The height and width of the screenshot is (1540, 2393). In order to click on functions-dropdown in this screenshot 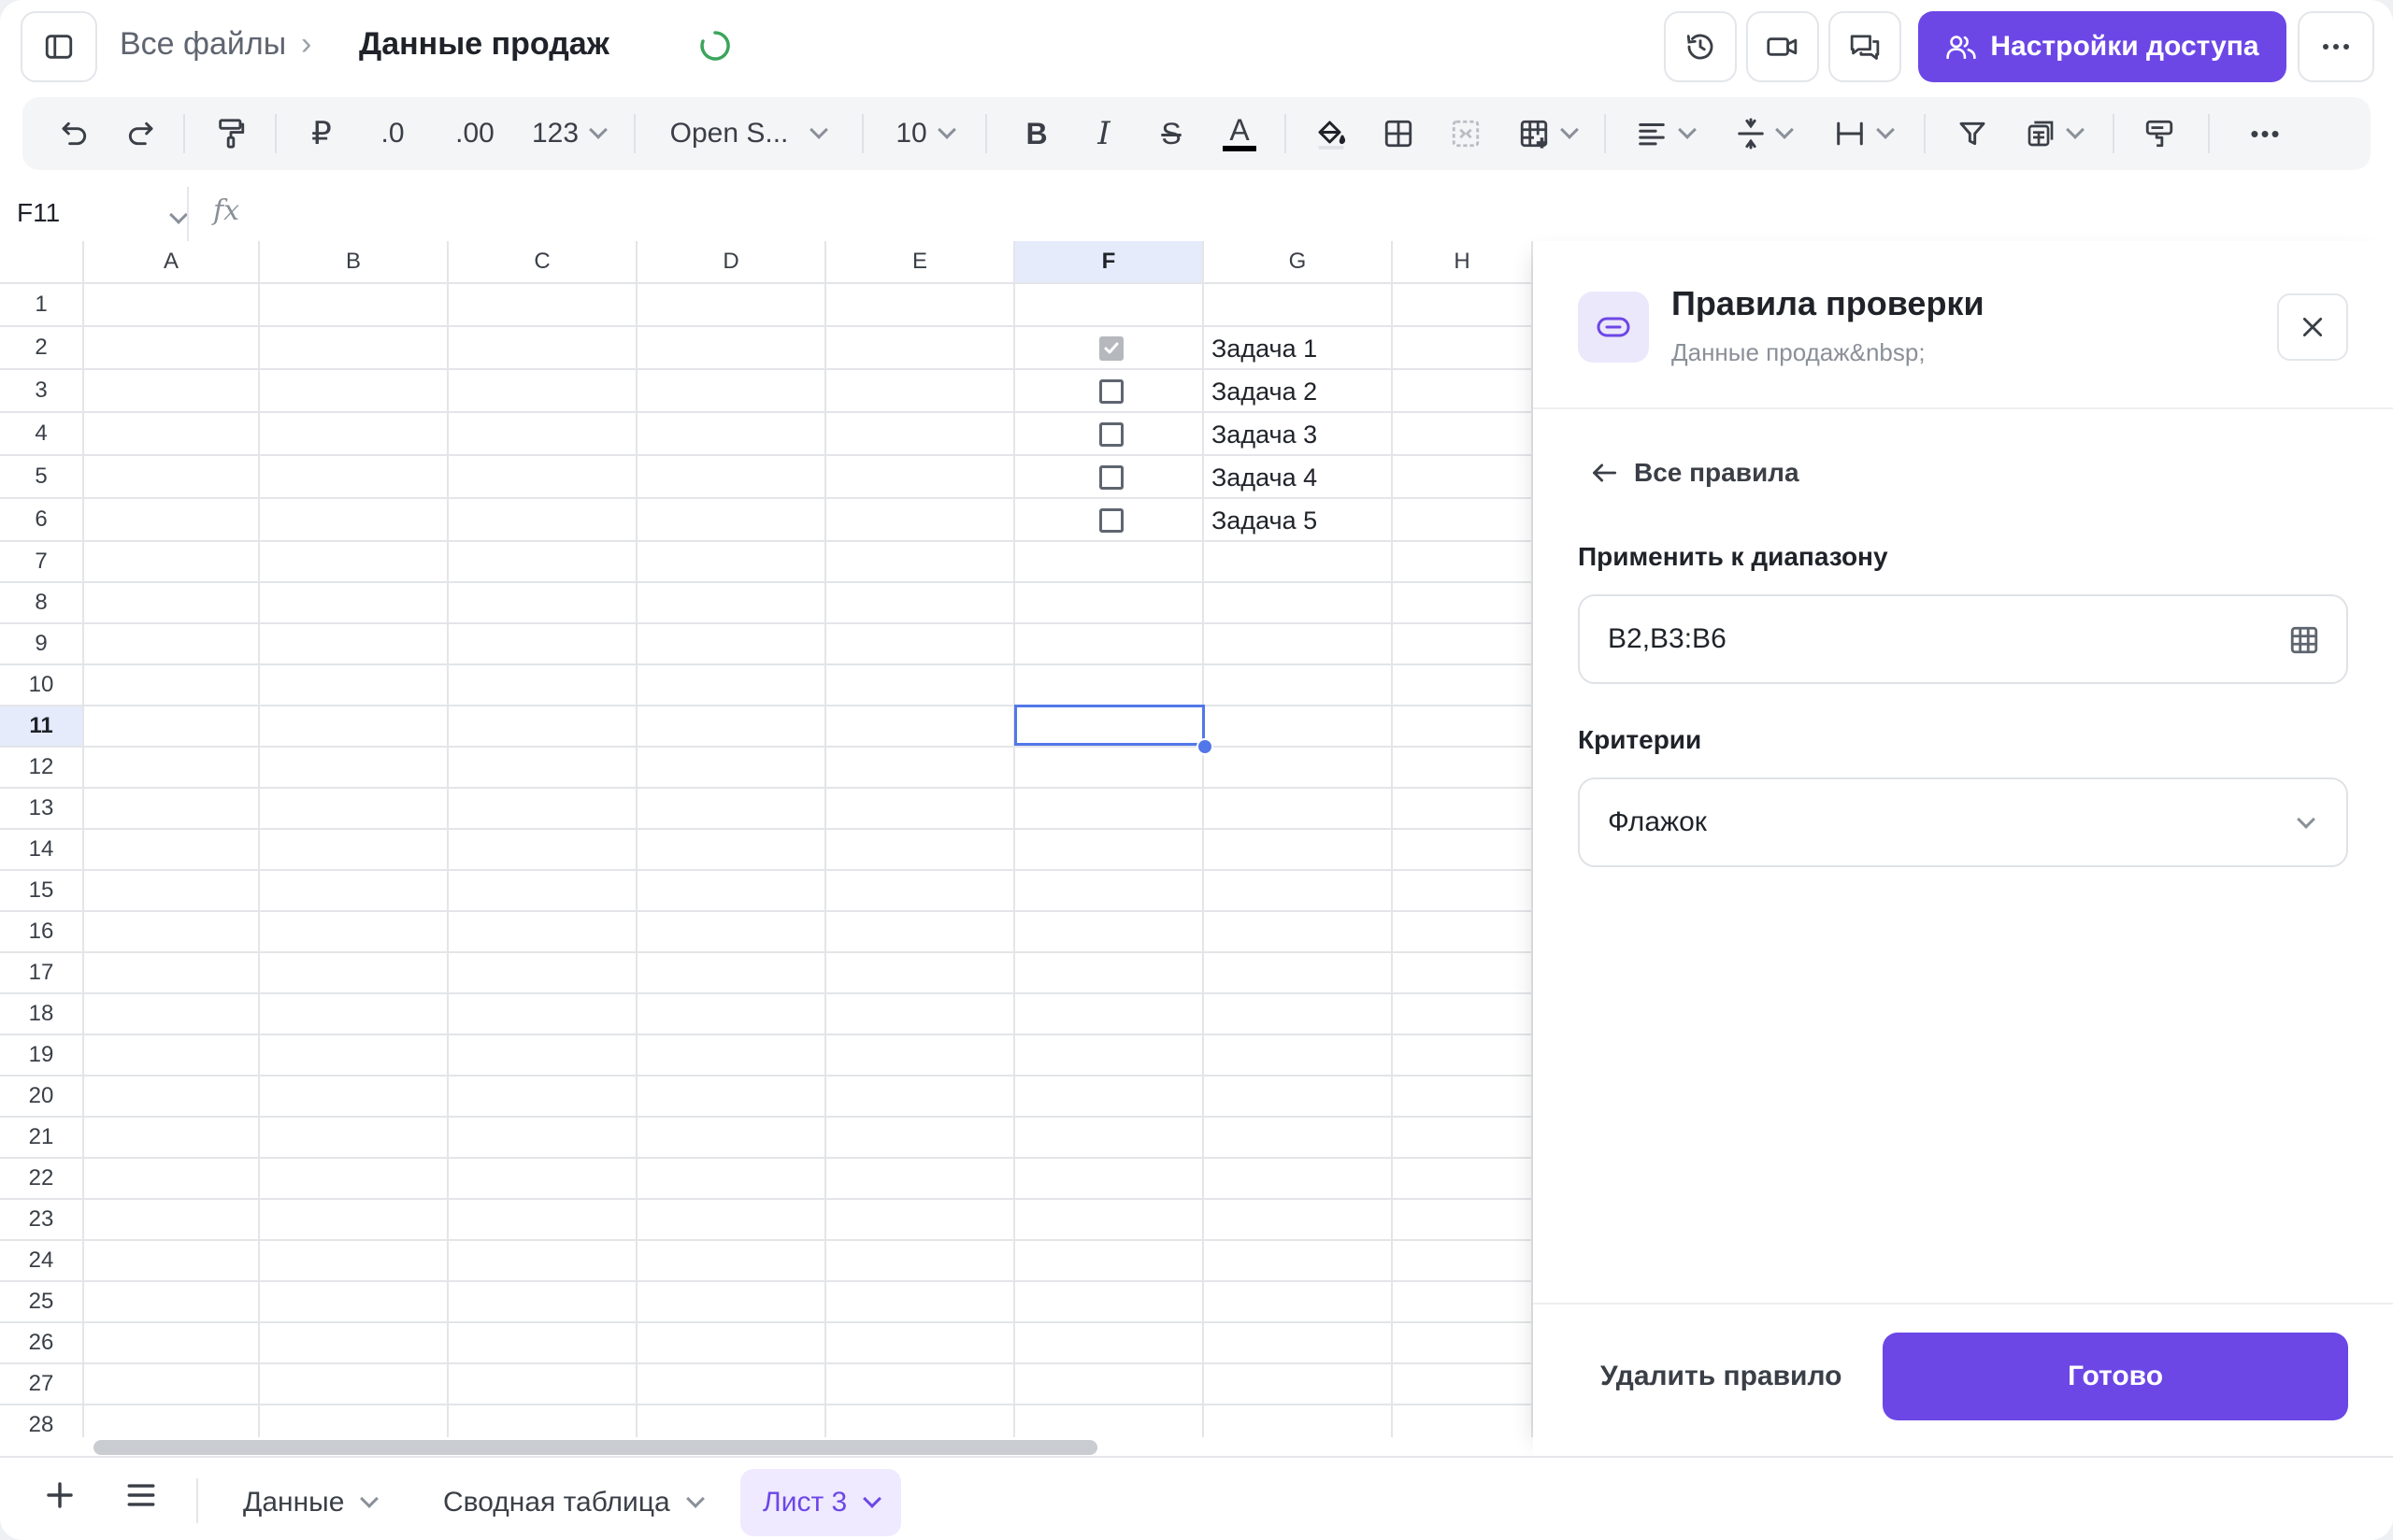, I will do `click(2054, 133)`.